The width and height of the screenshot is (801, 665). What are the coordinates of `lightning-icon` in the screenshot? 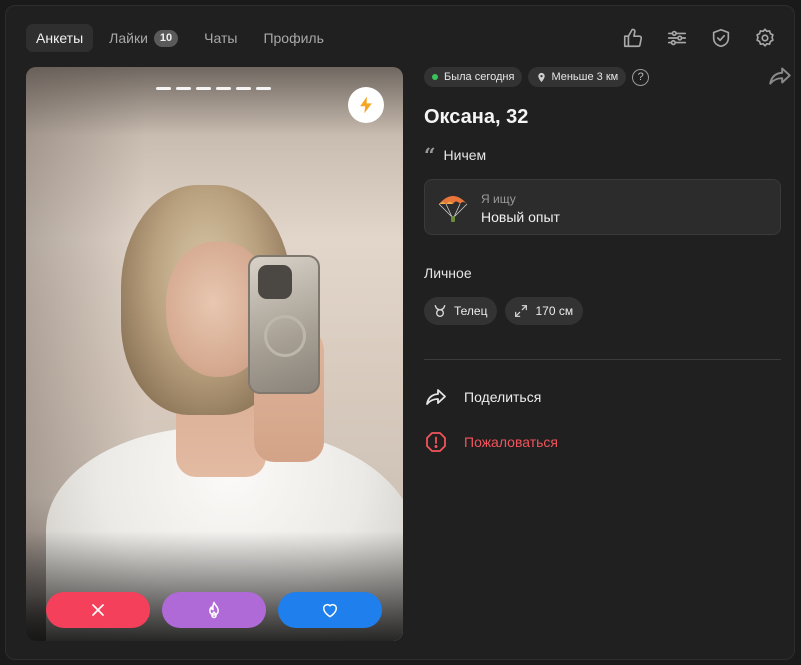 It's located at (366, 105).